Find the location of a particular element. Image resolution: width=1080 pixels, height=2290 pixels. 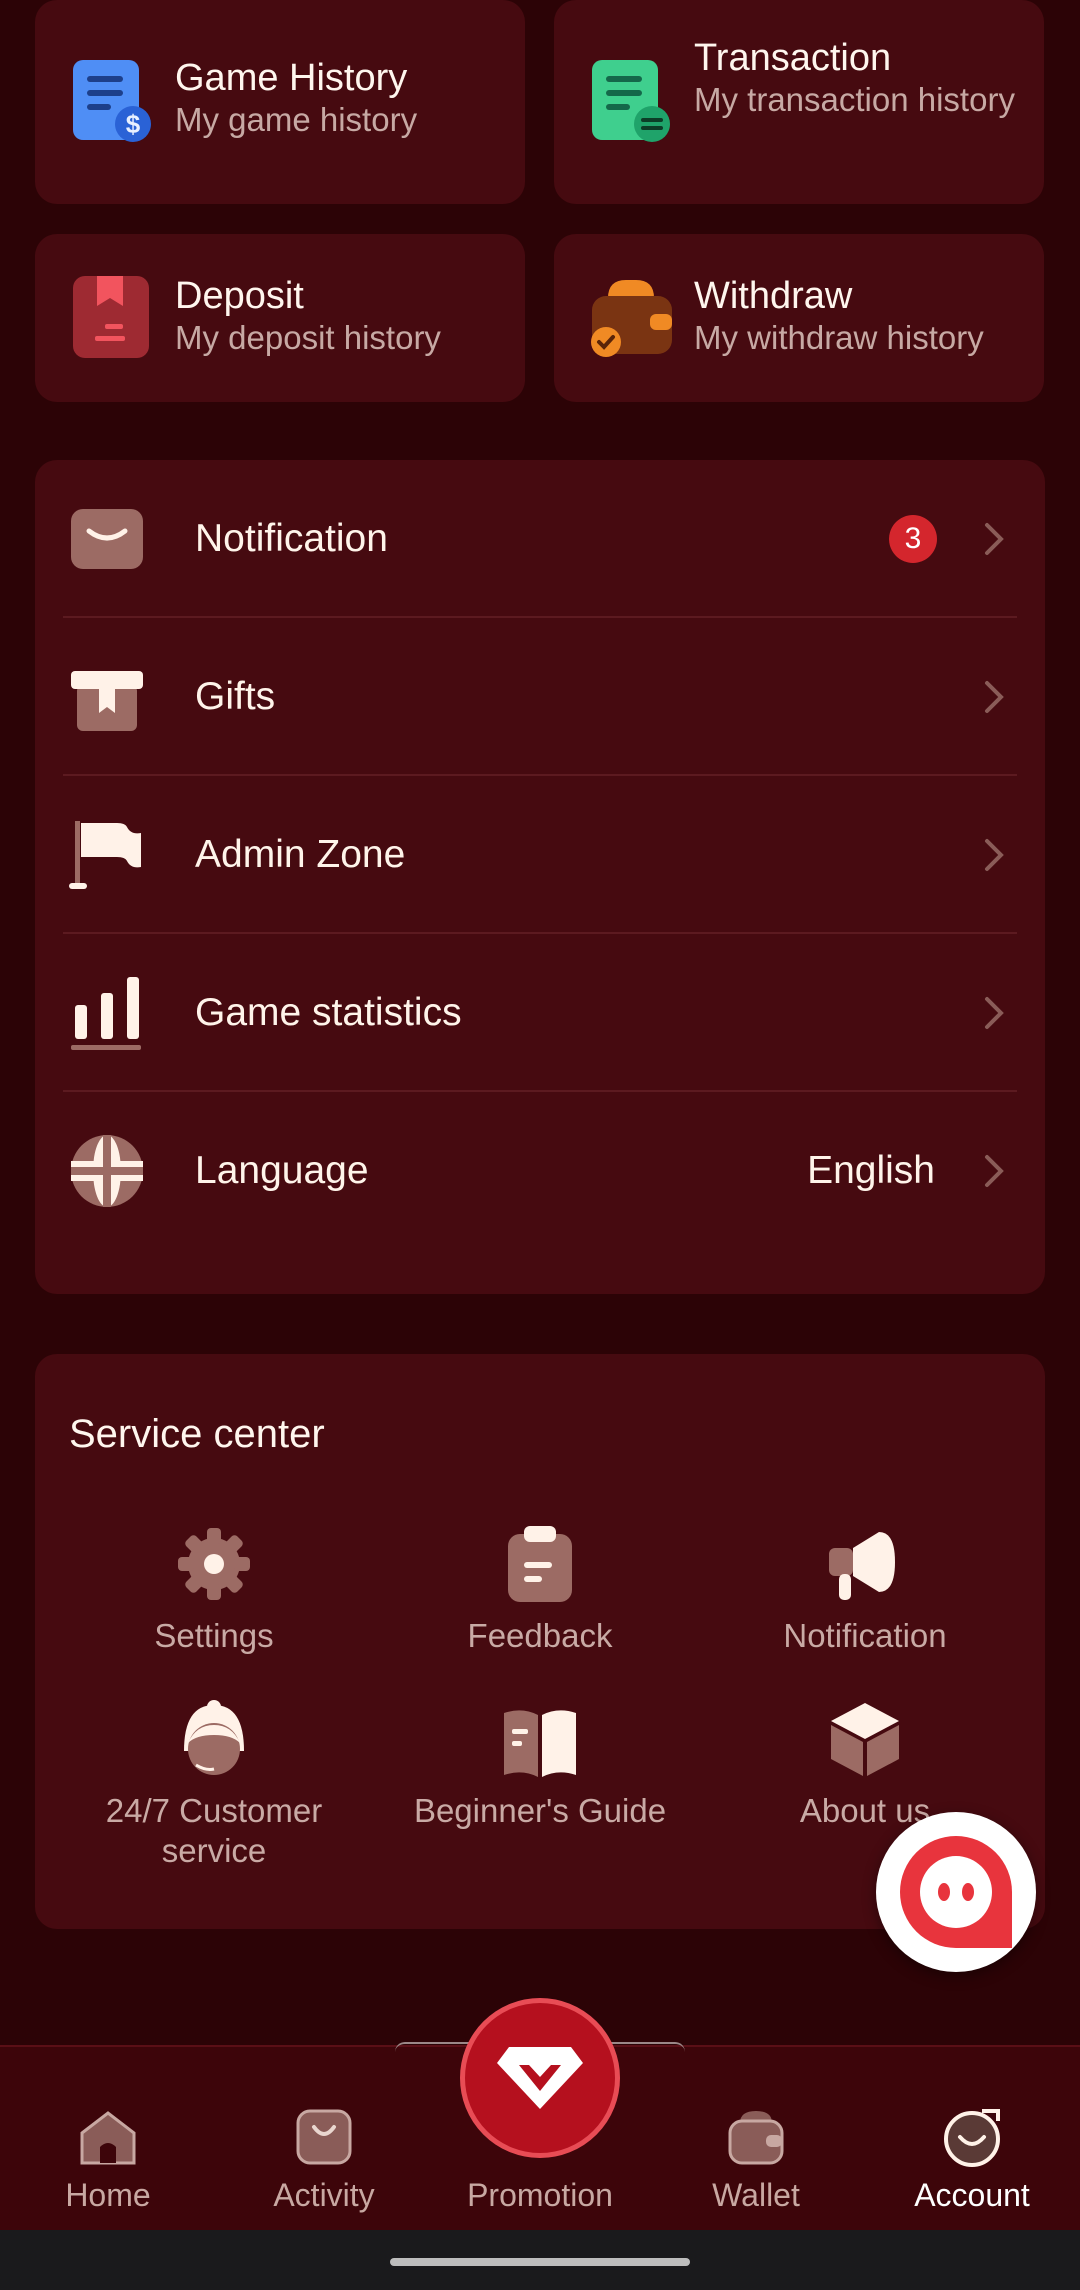

menu-item-label: Gifts is located at coordinates (235, 696).